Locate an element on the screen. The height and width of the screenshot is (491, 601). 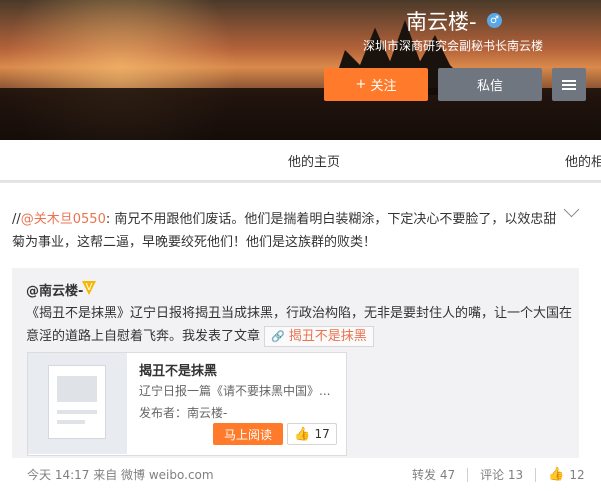
post-meta: 今天 14:17 来自 微博 weibo.com is located at coordinates (120, 474).